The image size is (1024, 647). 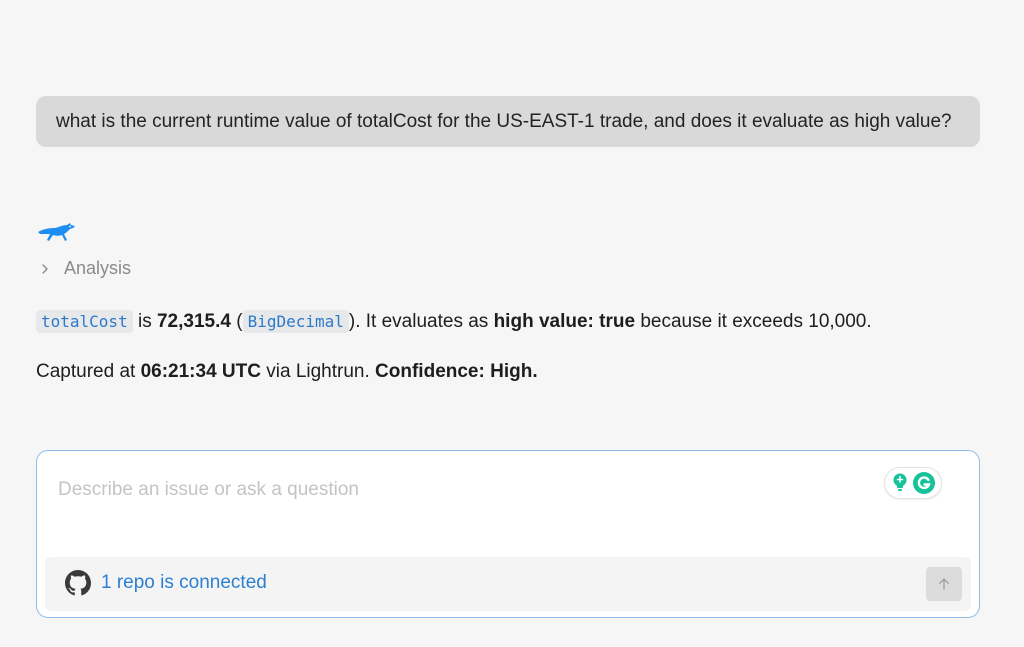 I want to click on lightbulb-icon, so click(x=899, y=482).